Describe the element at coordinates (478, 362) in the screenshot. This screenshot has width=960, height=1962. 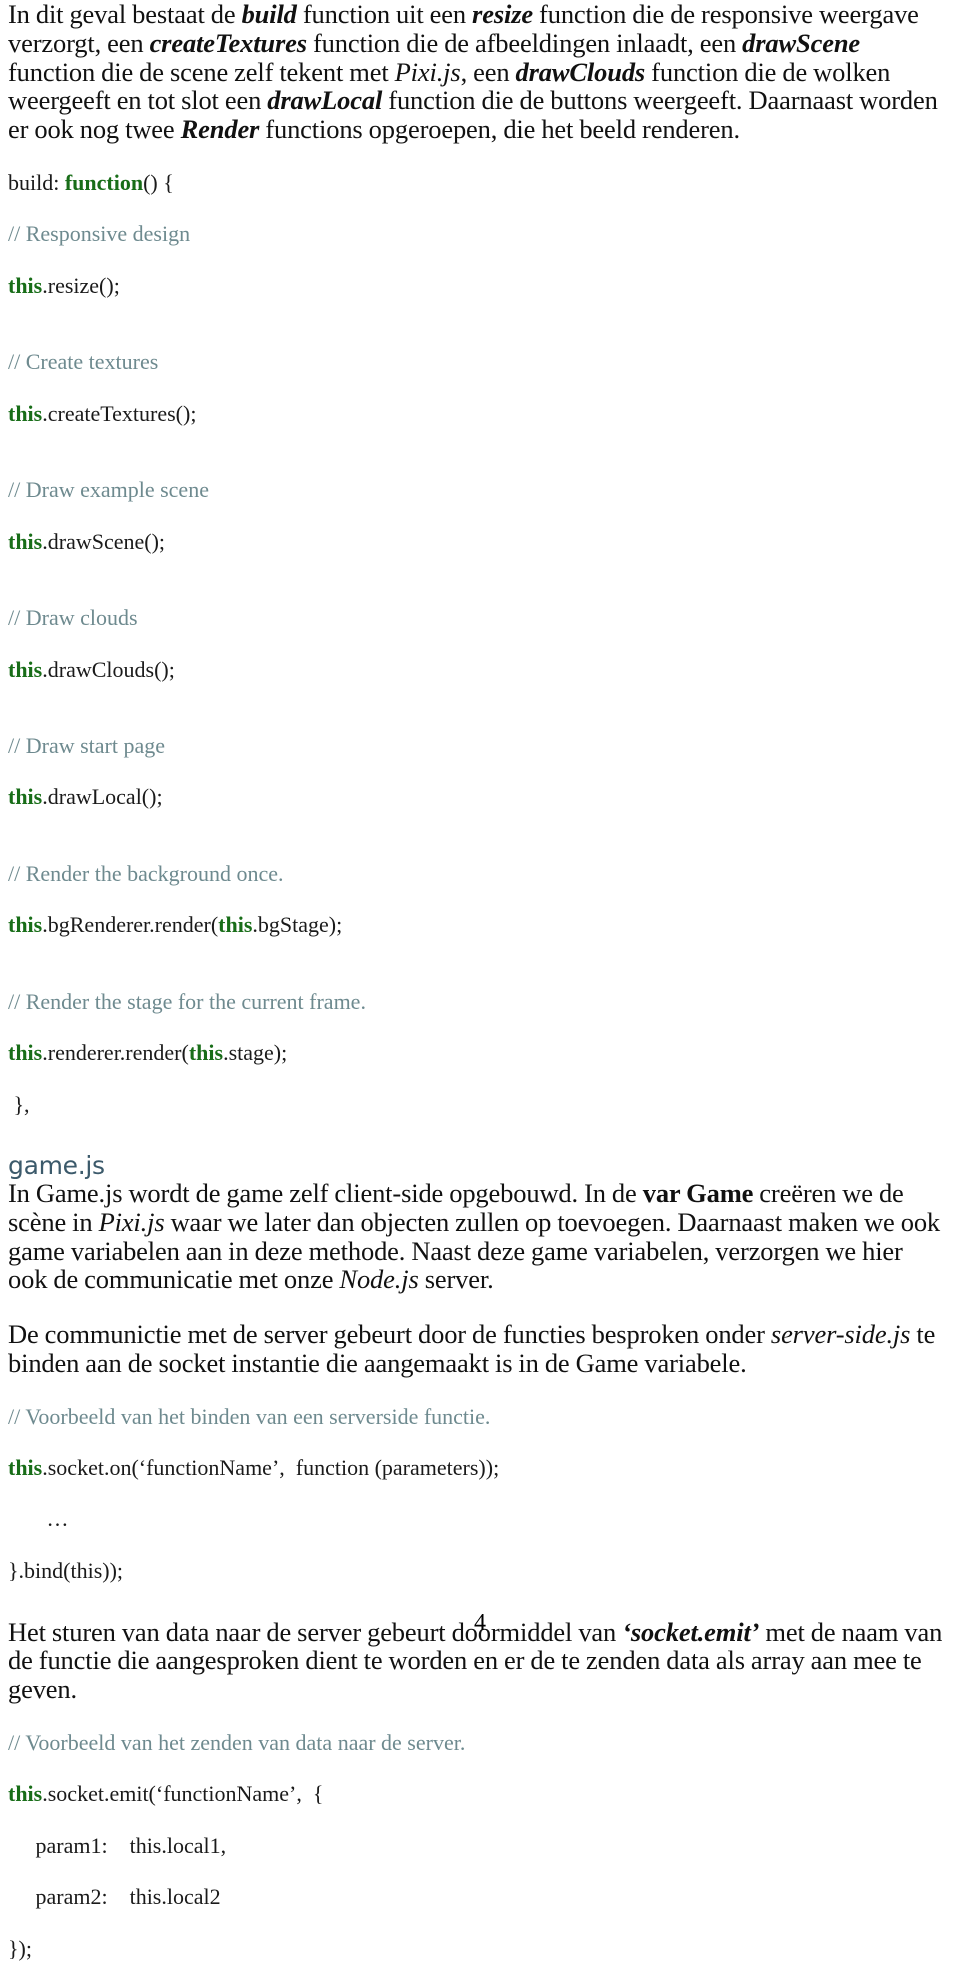
I see `code-line: // Create textures` at that location.